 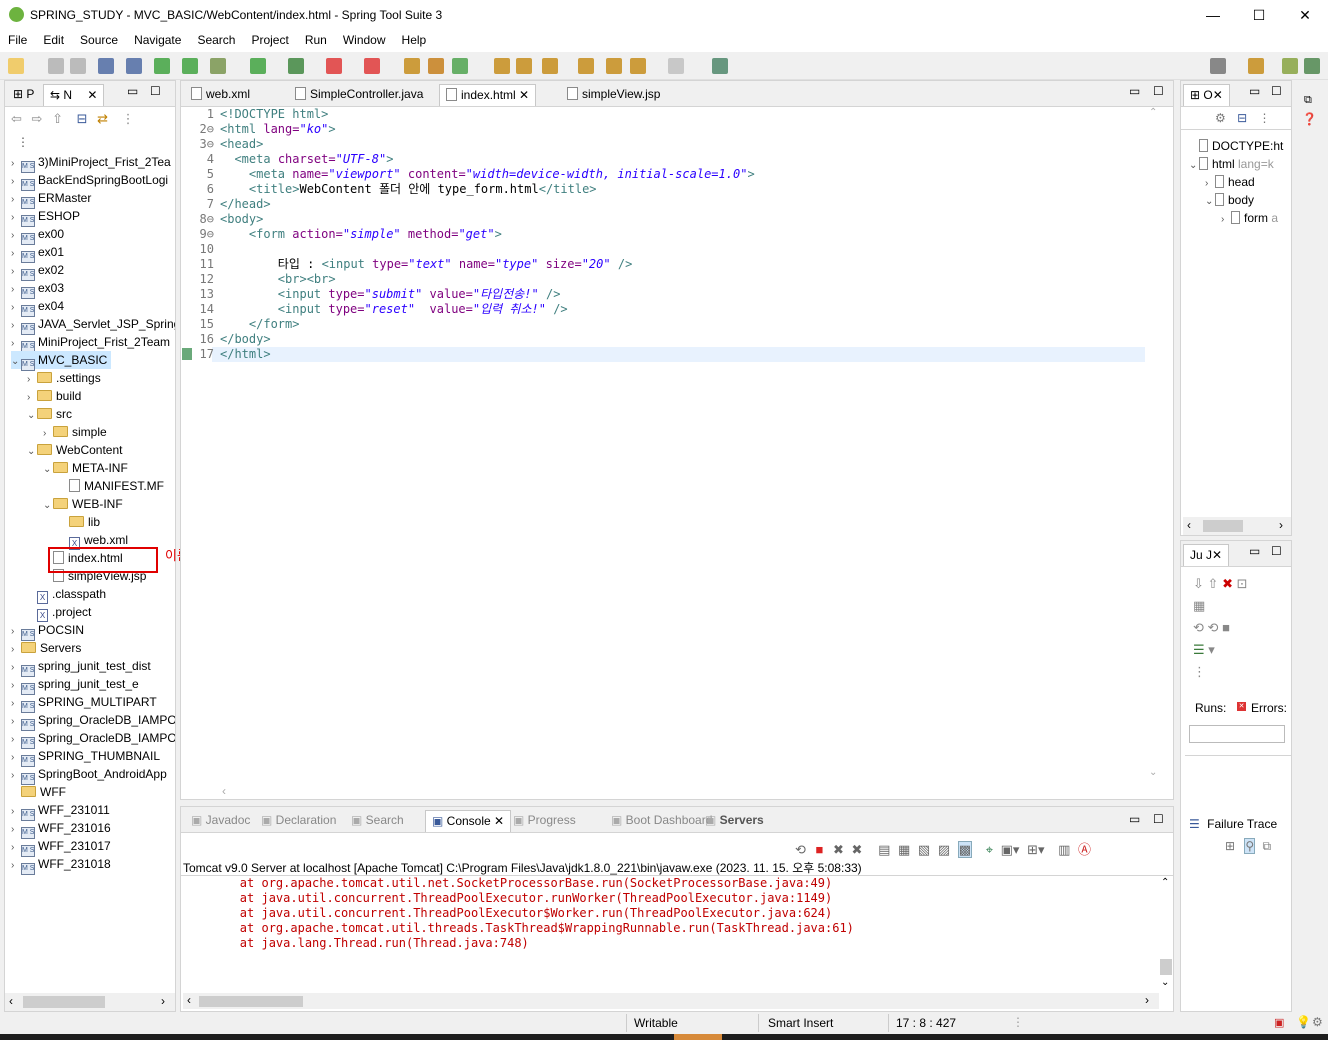 What do you see at coordinates (613, 95) in the screenshot?
I see `tab-simpleview-jsp: simpleView.jsp` at bounding box center [613, 95].